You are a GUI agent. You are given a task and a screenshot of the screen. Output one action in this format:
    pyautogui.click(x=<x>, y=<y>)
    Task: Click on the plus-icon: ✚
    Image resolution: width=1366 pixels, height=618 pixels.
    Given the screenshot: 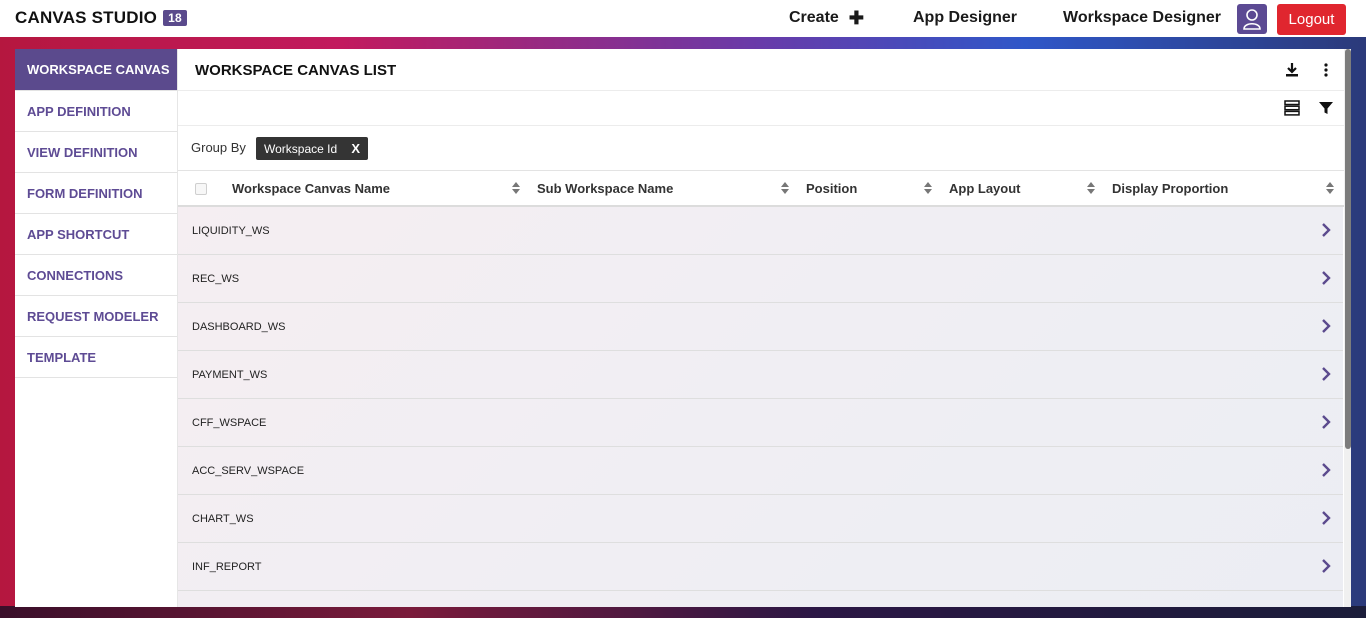 What is the action you would take?
    pyautogui.click(x=856, y=18)
    